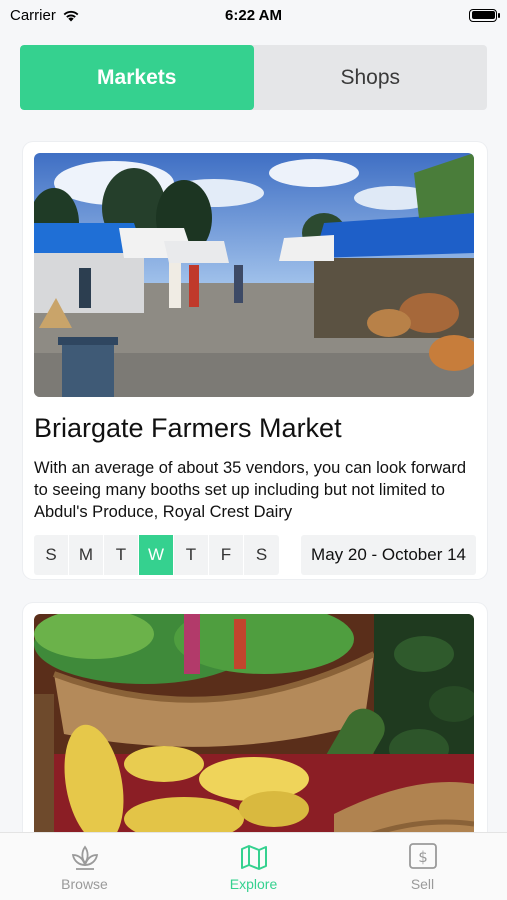 The height and width of the screenshot is (900, 507). Describe the element at coordinates (84, 857) in the screenshot. I see `sprout-icon` at that location.